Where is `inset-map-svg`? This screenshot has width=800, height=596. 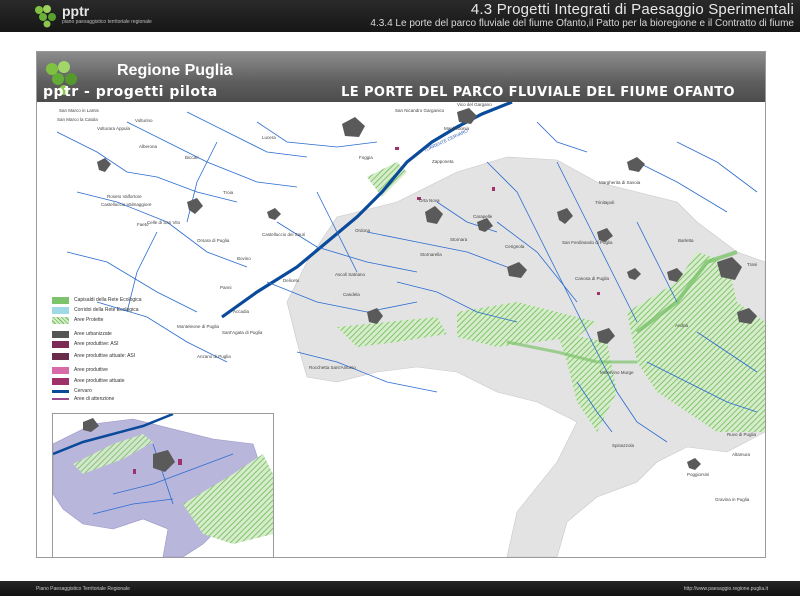
inset-map-svg is located at coordinates (163, 485).